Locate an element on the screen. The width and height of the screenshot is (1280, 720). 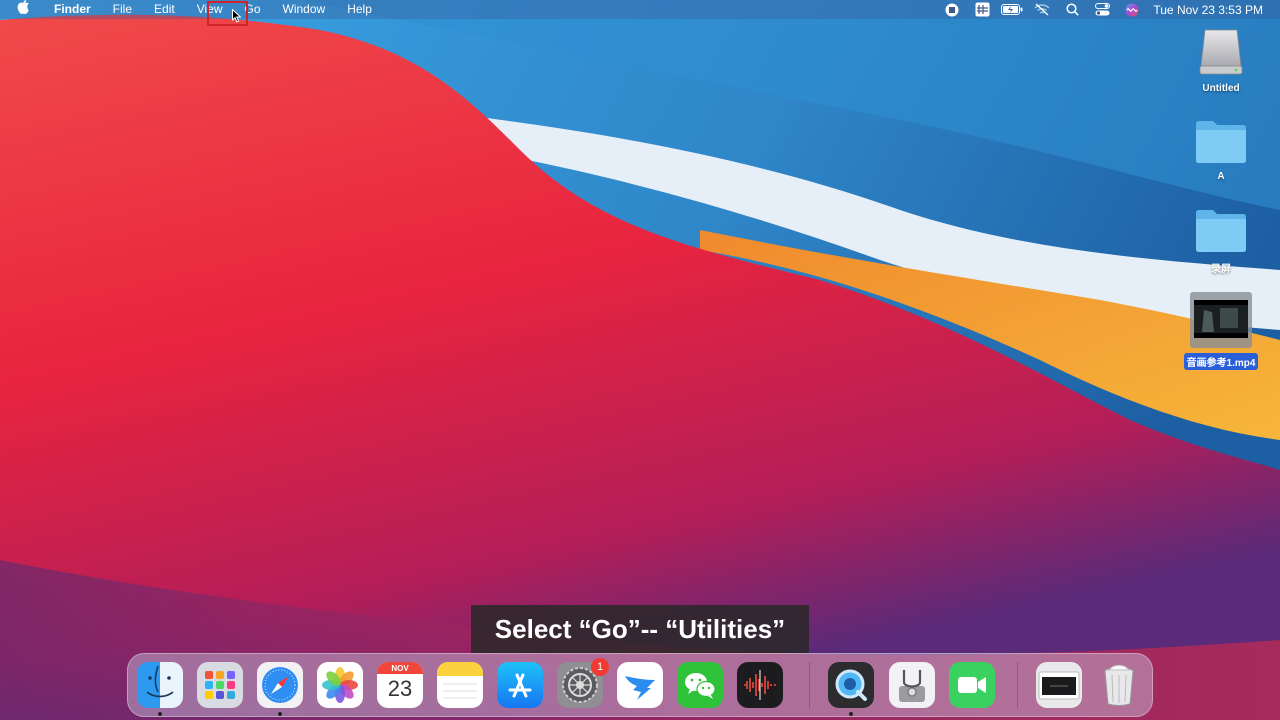
disk-utility-icon is located at coordinates (912, 686).